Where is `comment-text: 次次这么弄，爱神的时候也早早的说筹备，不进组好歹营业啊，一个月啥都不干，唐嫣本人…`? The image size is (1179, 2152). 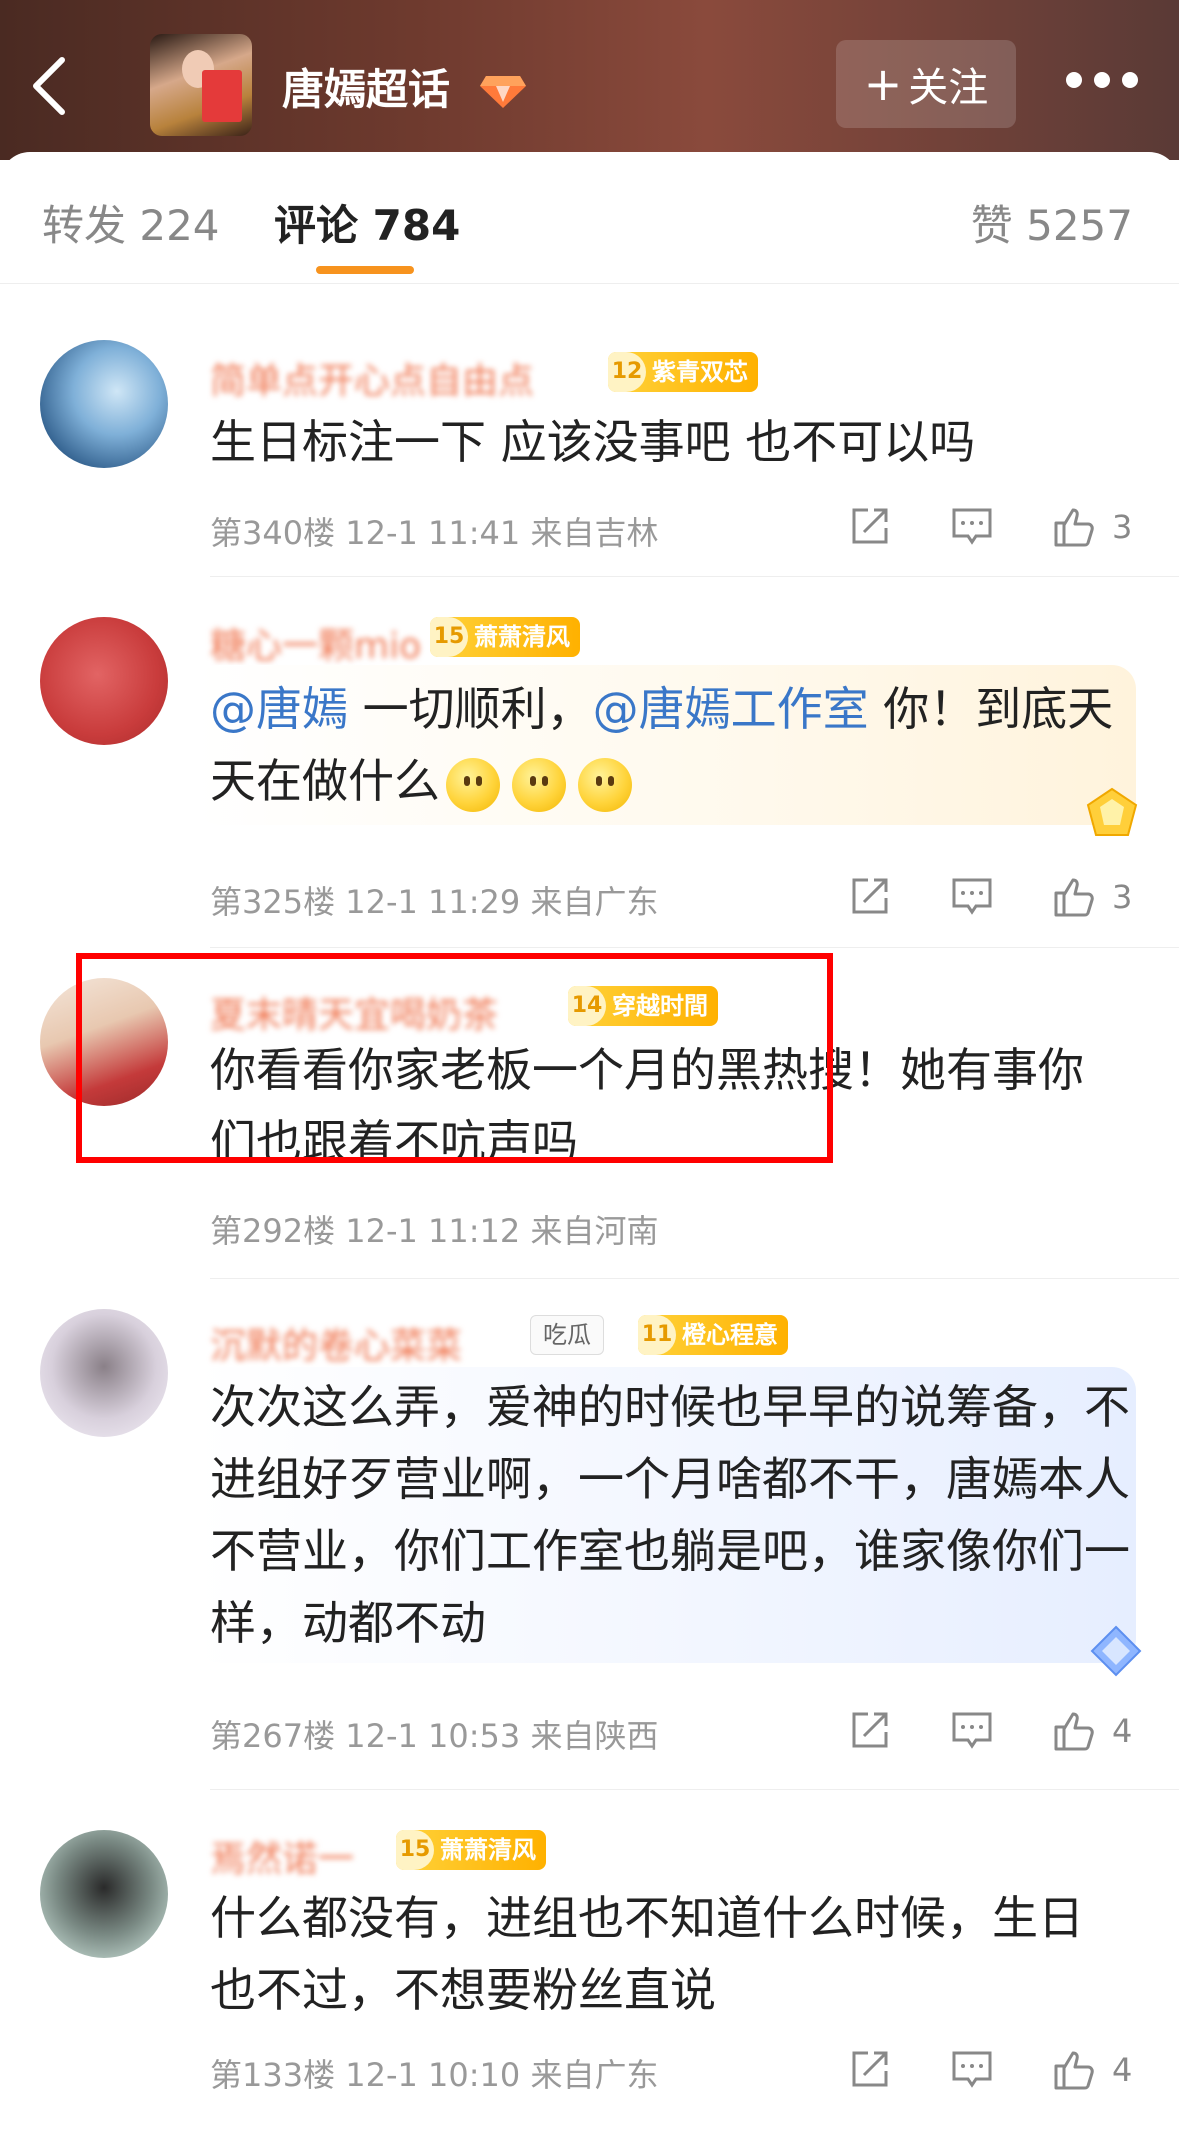 comment-text: 次次这么弄，爱神的时候也早早的说筹备，不进组好歹营业啊，一个月啥都不干，唐嫣本人… is located at coordinates (670, 1515).